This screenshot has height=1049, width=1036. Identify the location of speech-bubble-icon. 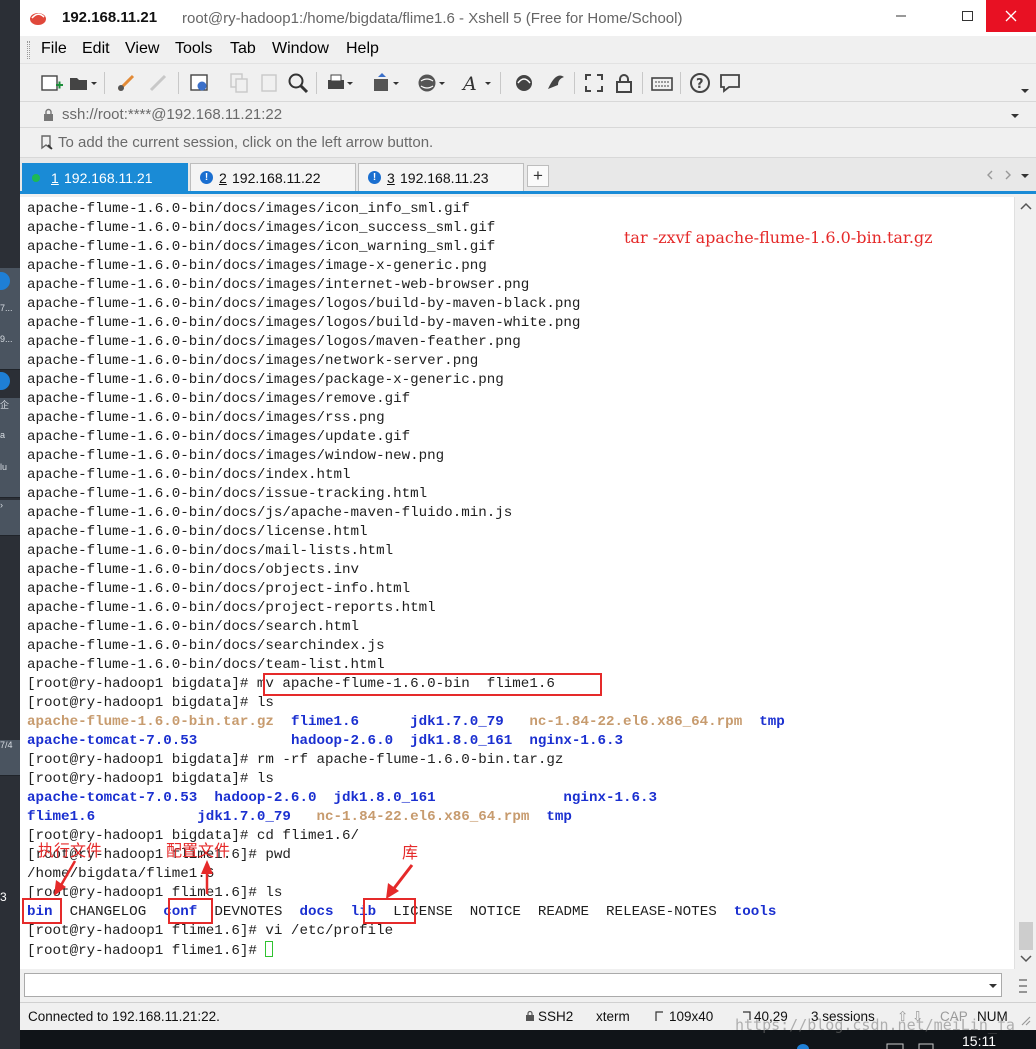
(730, 83).